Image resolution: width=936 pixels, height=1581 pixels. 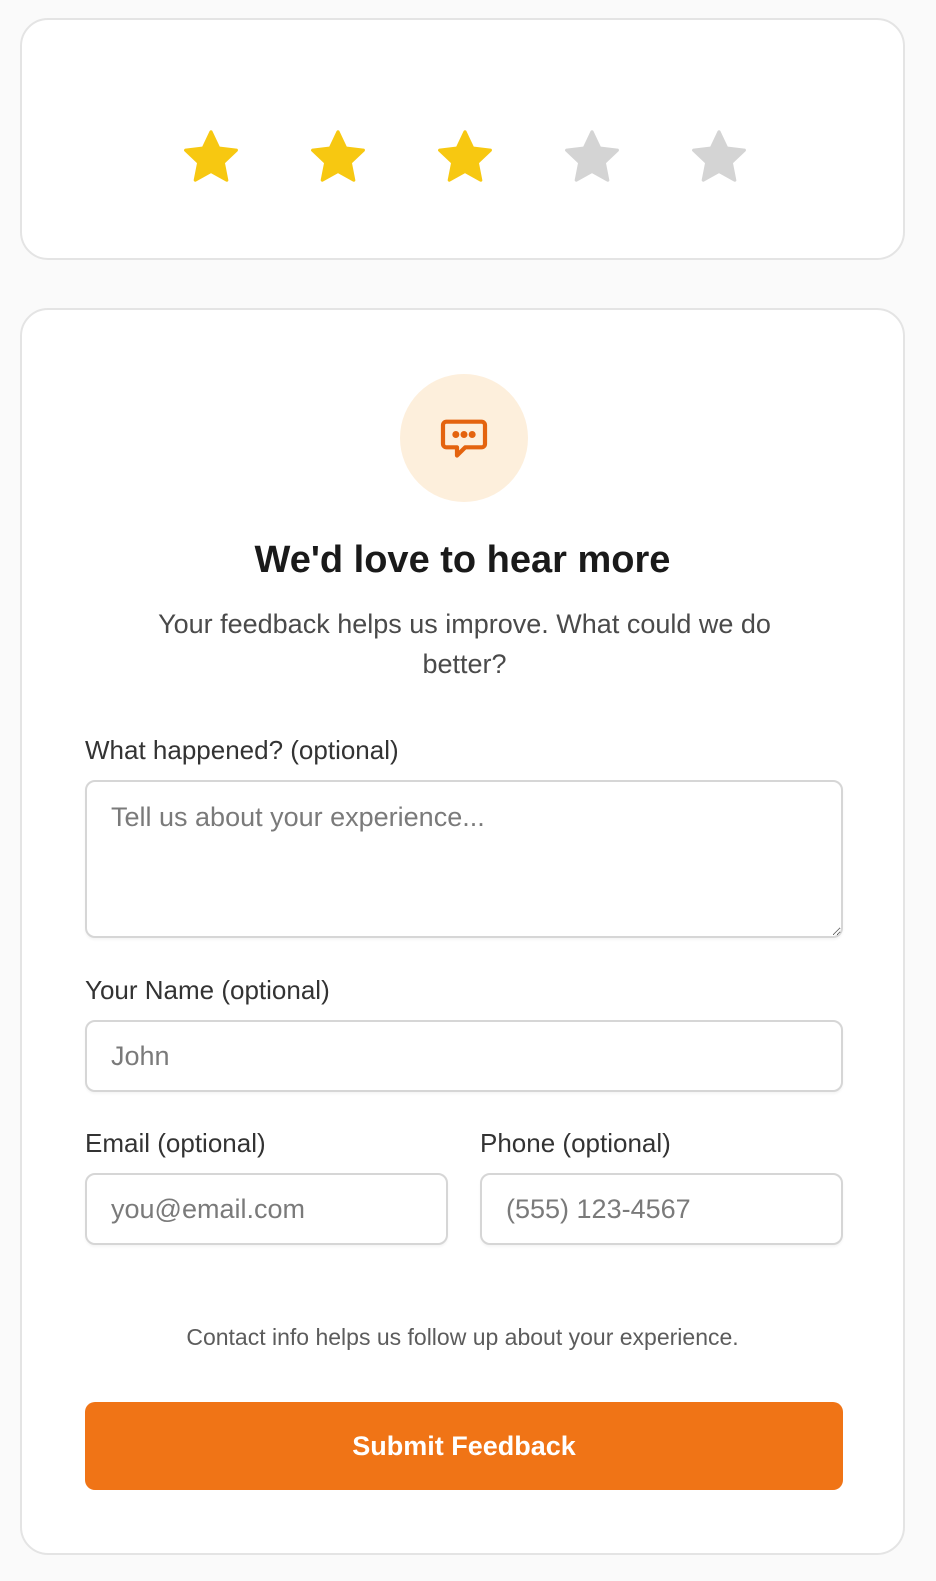 I want to click on name-input, so click(x=464, y=1056).